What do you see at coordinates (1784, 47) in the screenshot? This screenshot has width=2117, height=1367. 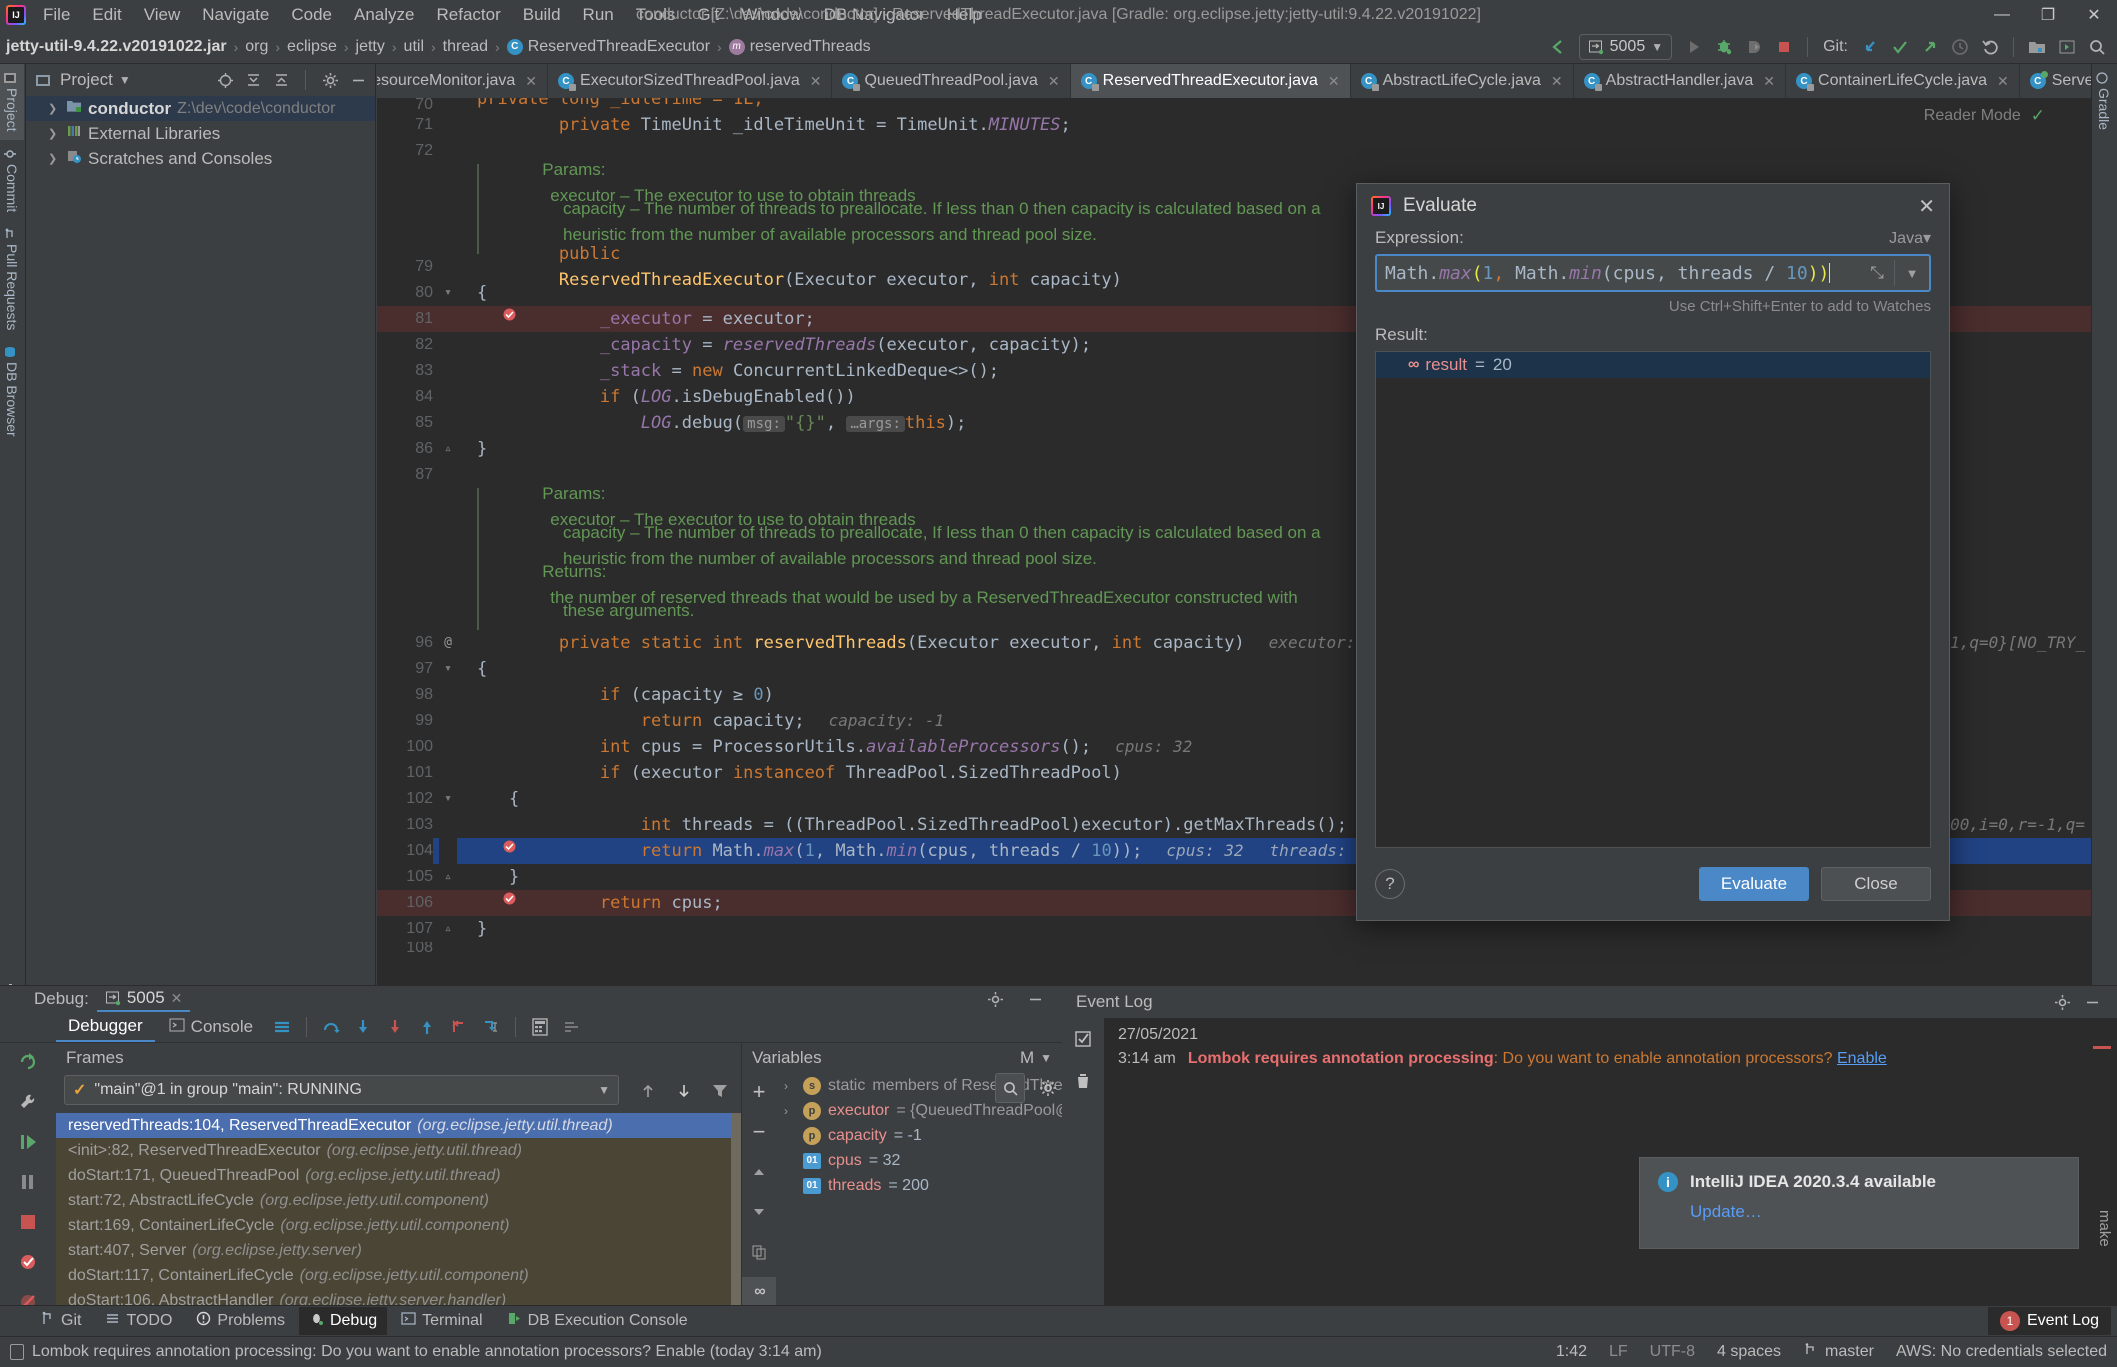 I see `stop-icon` at bounding box center [1784, 47].